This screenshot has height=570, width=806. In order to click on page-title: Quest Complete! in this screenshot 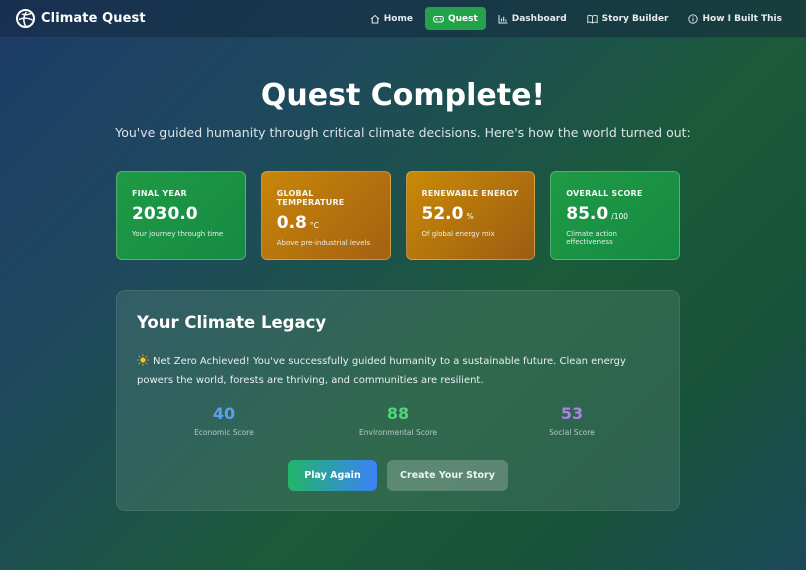, I will do `click(403, 95)`.